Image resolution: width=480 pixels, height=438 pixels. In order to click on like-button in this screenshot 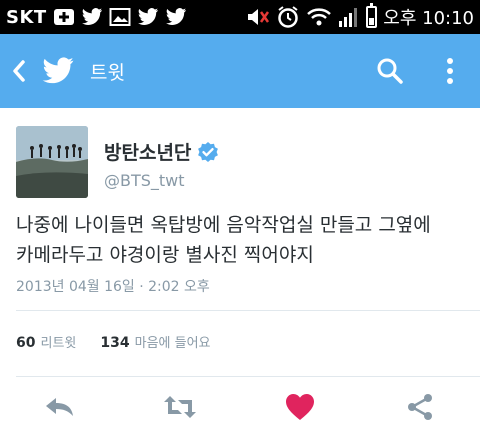, I will do `click(300, 407)`.